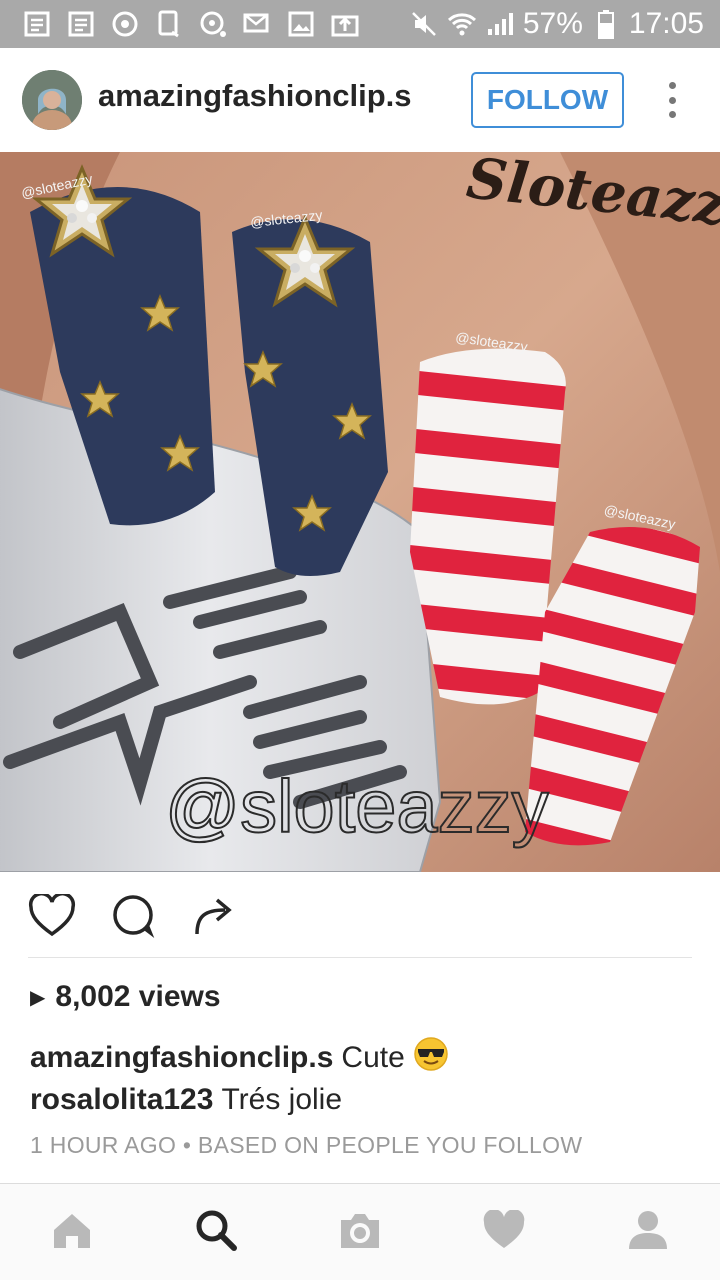 This screenshot has width=720, height=1280. I want to click on tab-search, so click(216, 1232).